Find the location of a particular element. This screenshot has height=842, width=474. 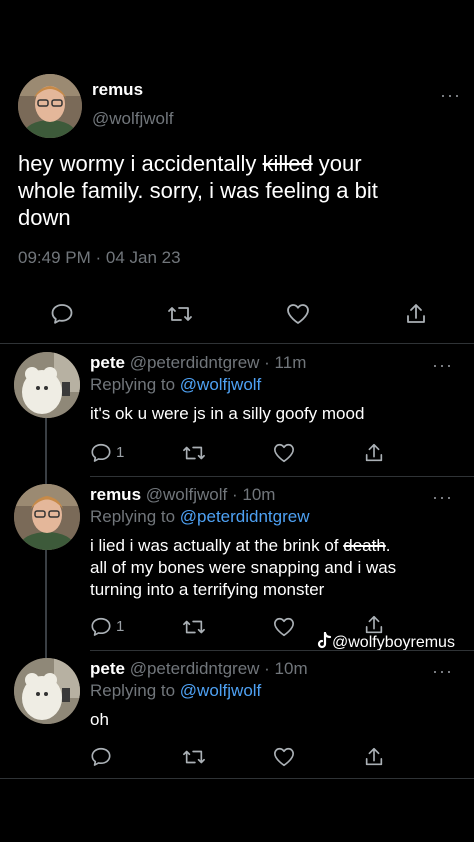

struck-word: killed is located at coordinates (287, 163).